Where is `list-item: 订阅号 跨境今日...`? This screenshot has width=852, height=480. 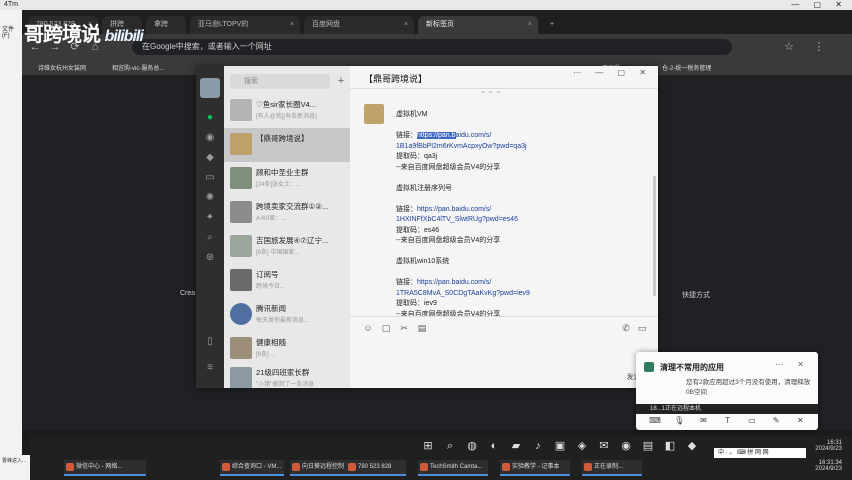
list-item: 订阅号 跨境今日... is located at coordinates (287, 281).